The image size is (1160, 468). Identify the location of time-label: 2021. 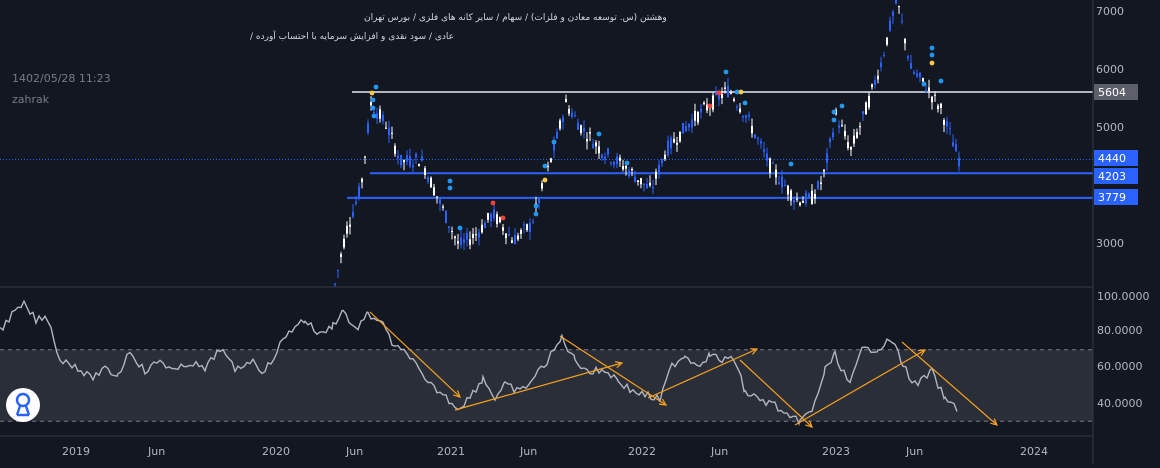
(451, 451).